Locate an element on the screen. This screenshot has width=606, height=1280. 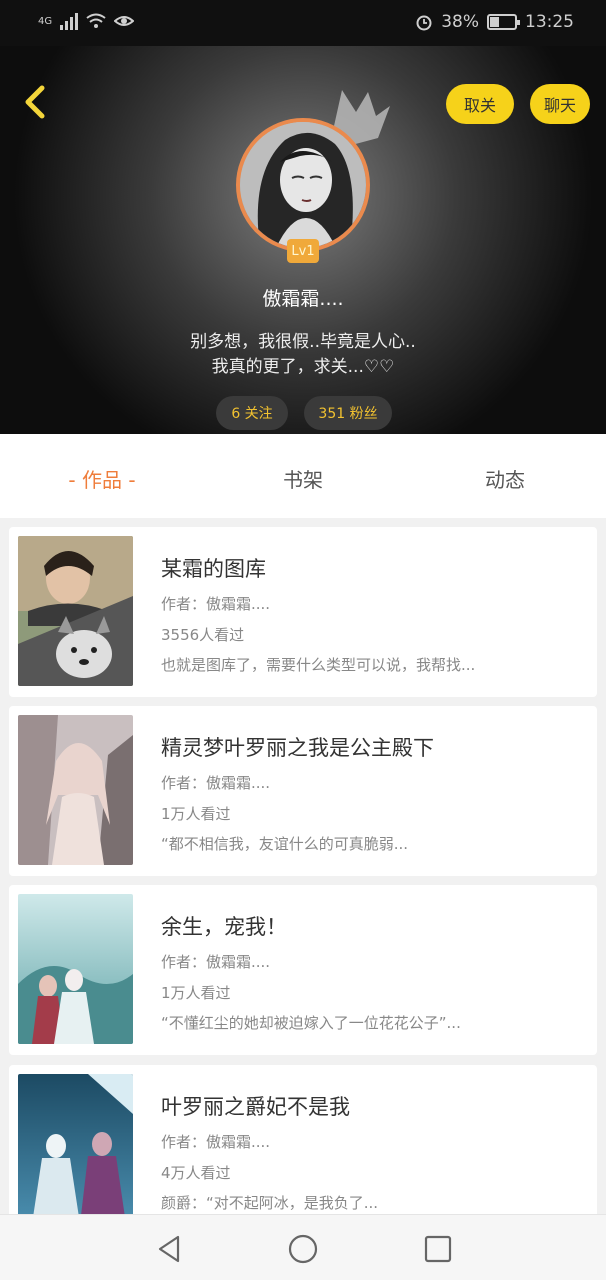
signal-icon is located at coordinates (69, 21).